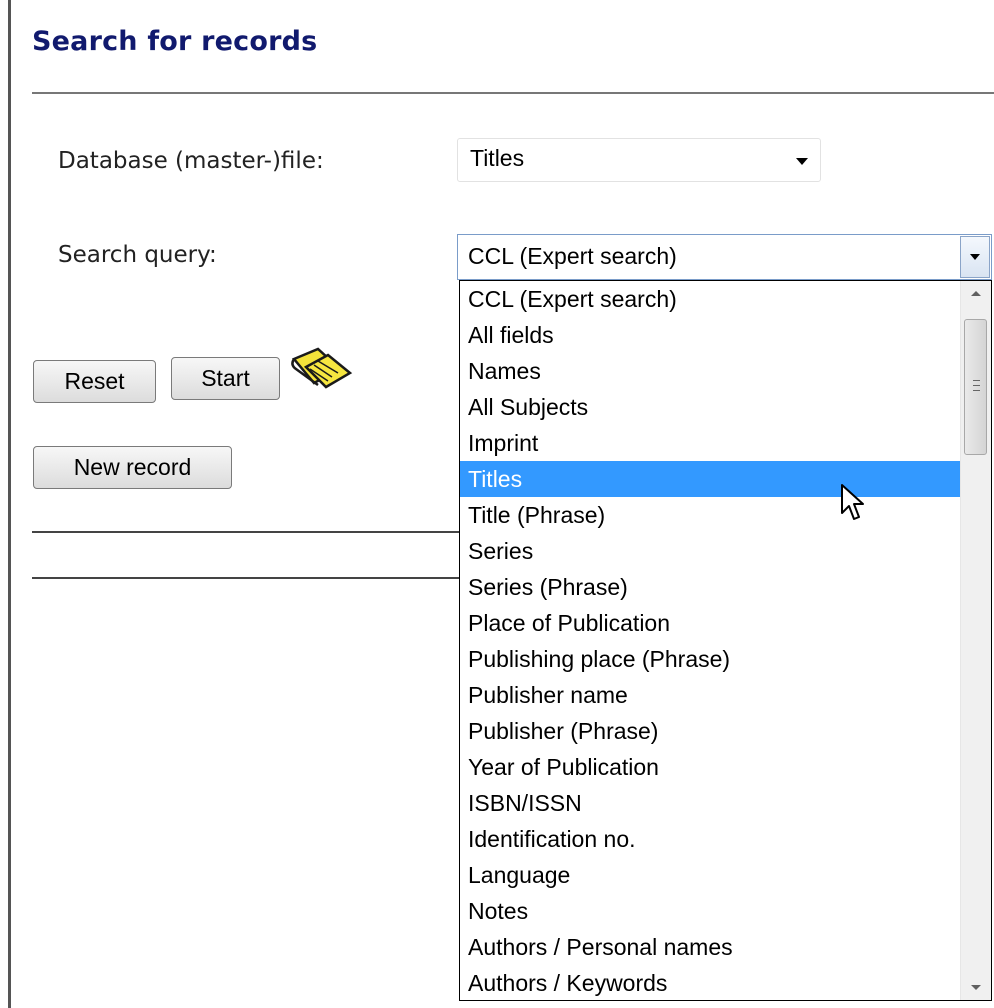 This screenshot has height=1008, width=994. Describe the element at coordinates (711, 803) in the screenshot. I see `dropdown-option: ISBN/ISSN` at that location.